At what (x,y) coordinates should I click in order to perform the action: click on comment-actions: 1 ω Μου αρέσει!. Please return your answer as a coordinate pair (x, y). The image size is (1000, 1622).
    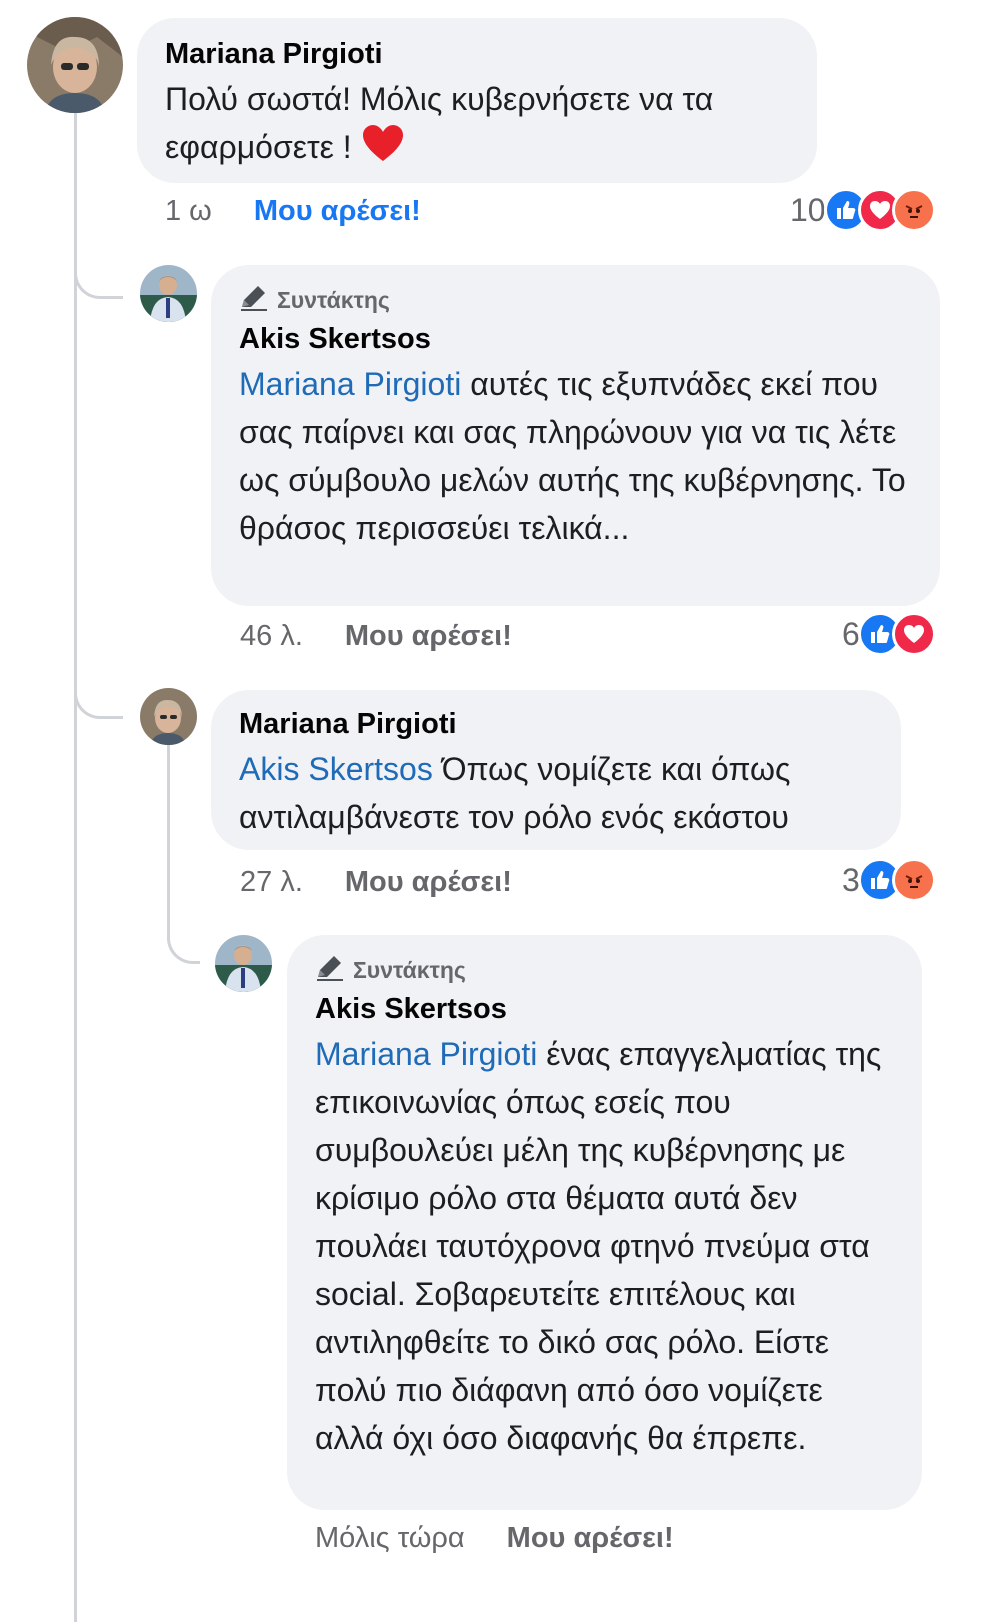
    Looking at the image, I should click on (293, 211).